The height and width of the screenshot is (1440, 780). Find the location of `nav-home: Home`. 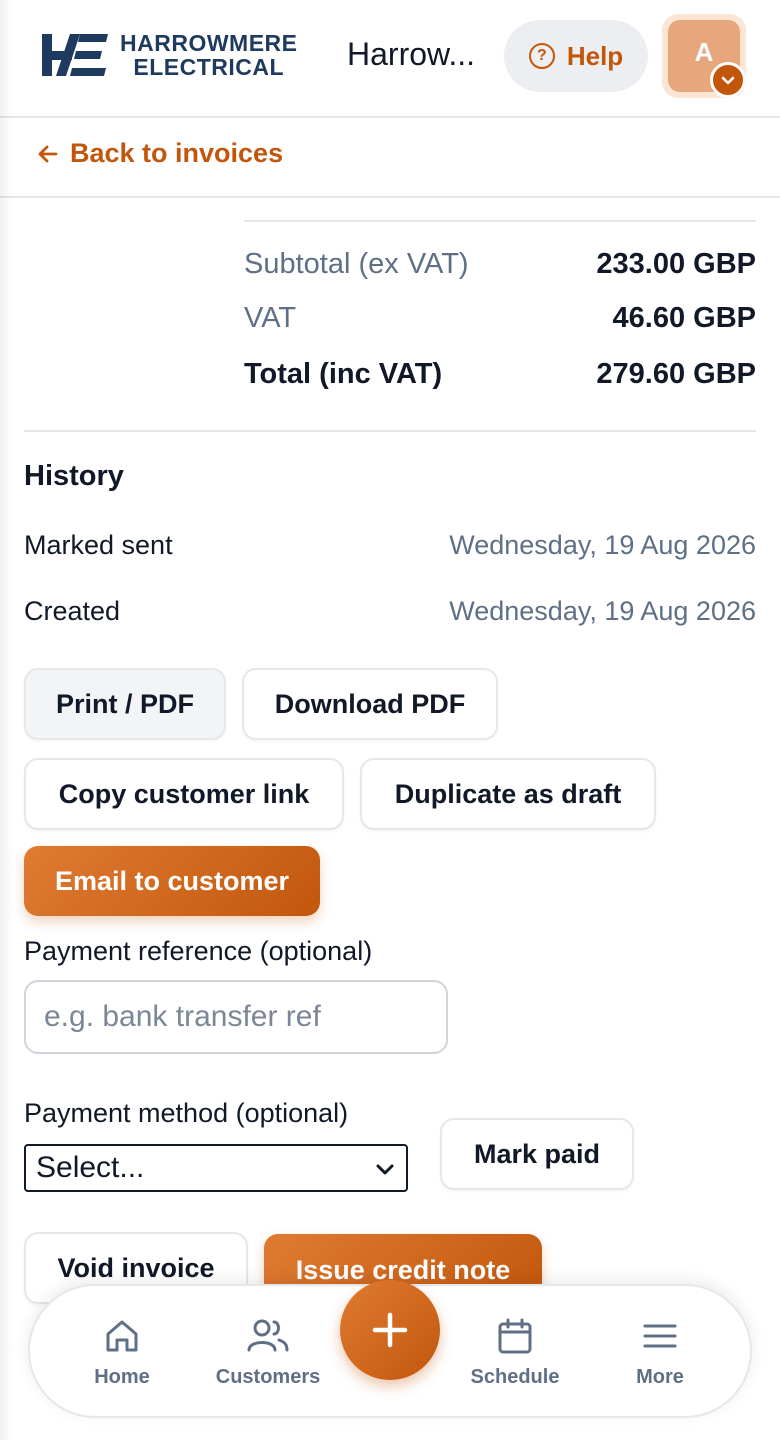

nav-home: Home is located at coordinates (122, 1352).